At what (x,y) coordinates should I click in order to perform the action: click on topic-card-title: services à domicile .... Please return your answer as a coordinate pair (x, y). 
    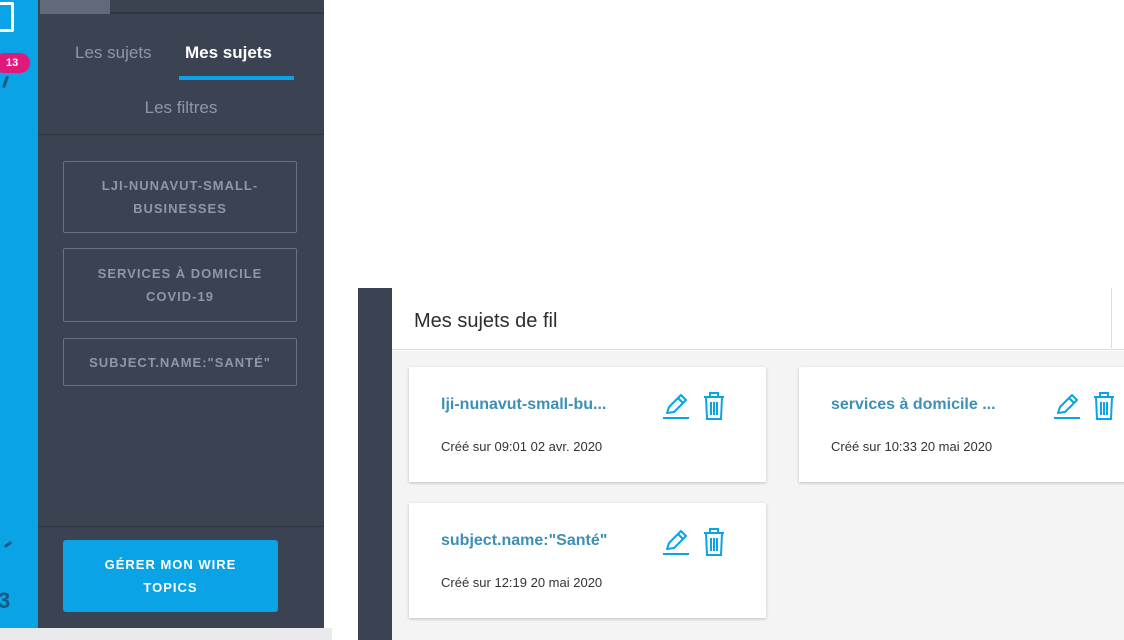
    Looking at the image, I should click on (913, 405).